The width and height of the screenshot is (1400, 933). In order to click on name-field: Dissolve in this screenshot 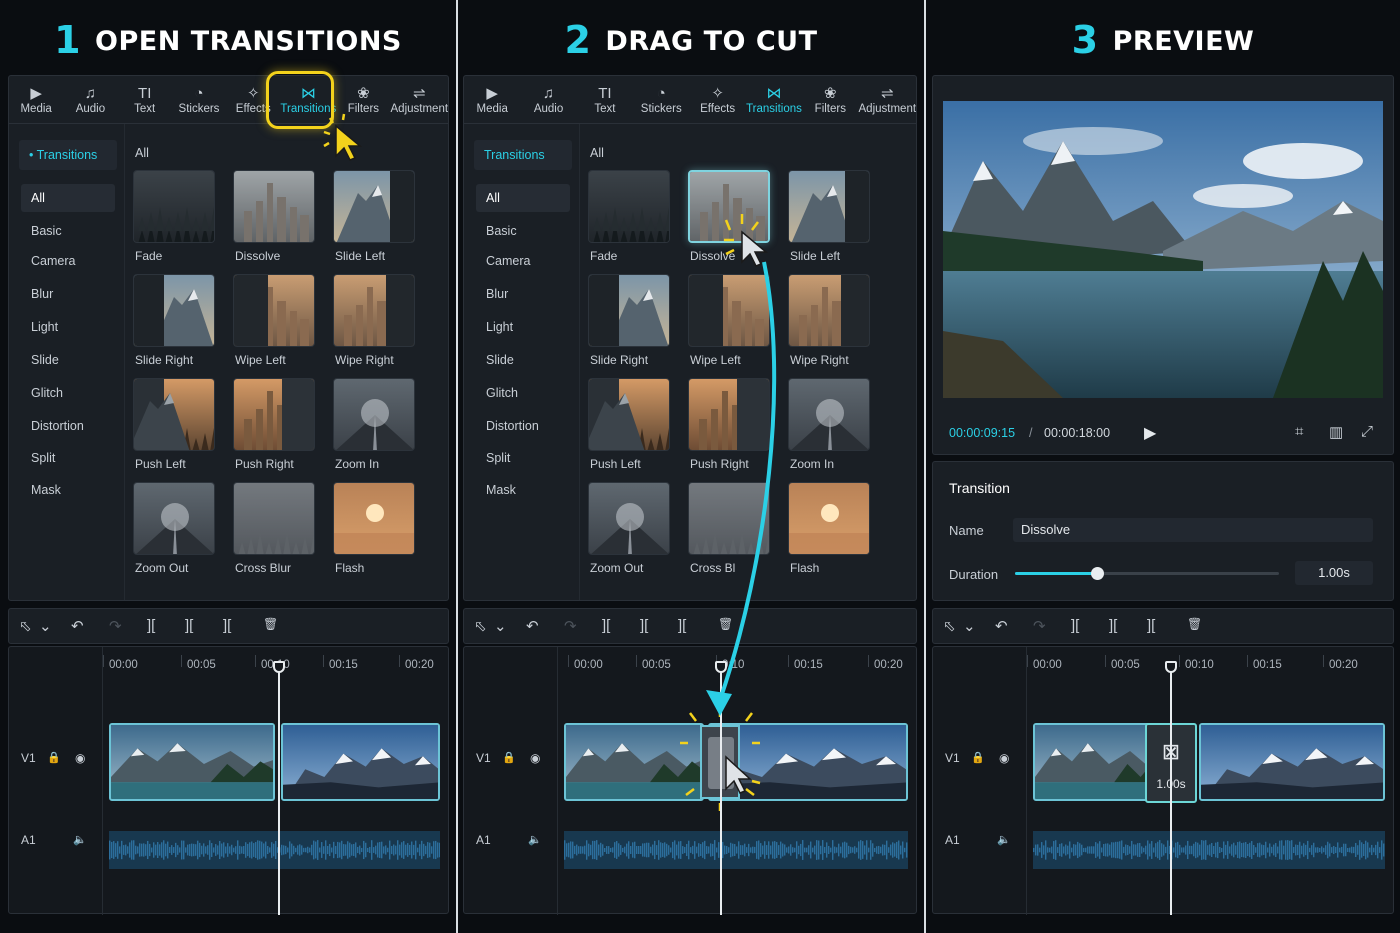, I will do `click(1193, 530)`.